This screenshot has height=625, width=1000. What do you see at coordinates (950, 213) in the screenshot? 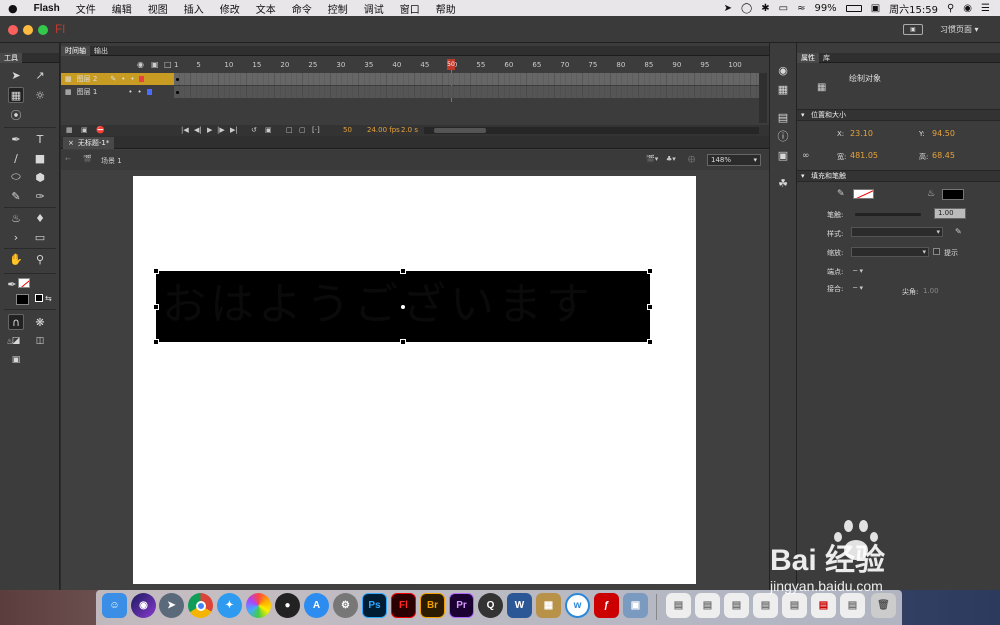
I see `stroke-width-input: 1.00` at bounding box center [950, 213].